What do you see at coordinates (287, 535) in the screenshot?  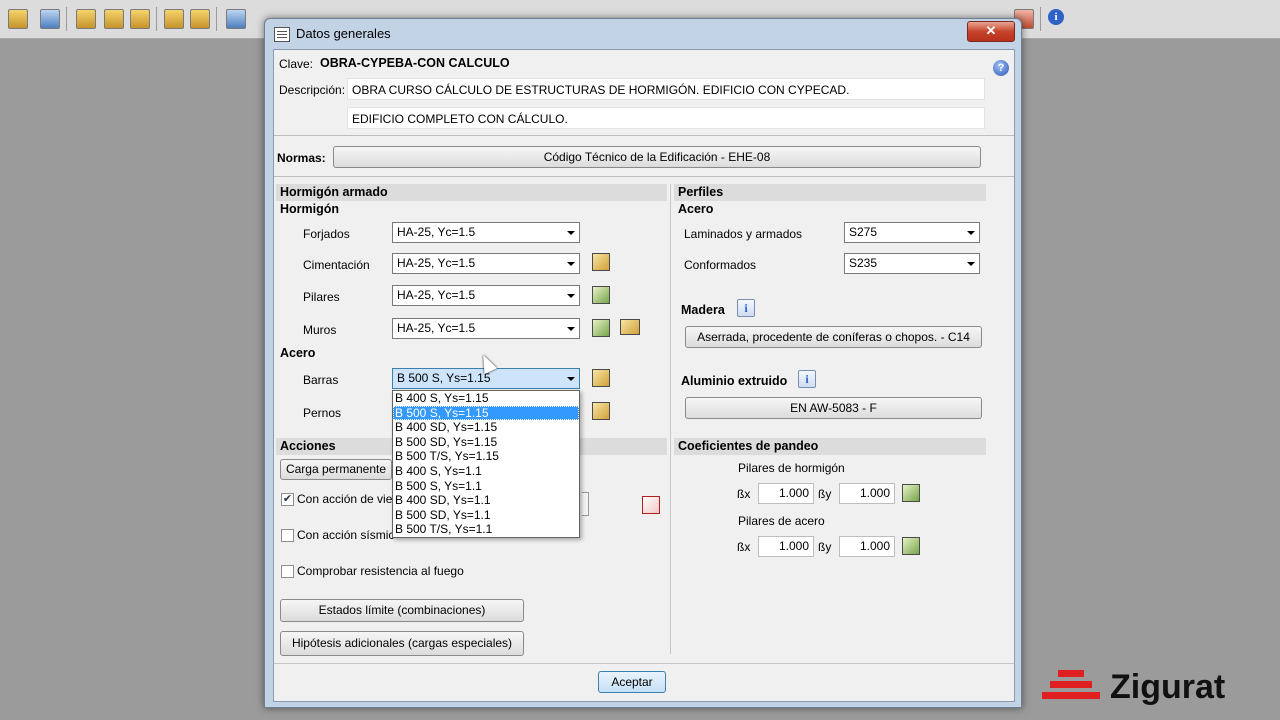 I see `sismica-checkbox` at bounding box center [287, 535].